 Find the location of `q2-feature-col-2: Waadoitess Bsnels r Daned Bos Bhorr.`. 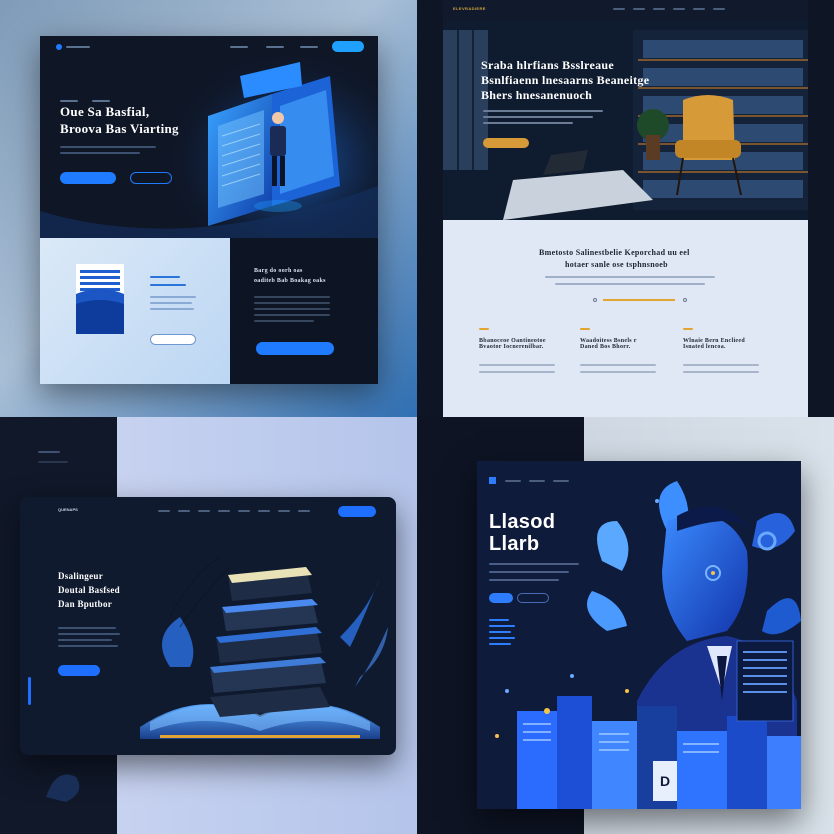

q2-feature-col-2: Waadoitess Bsnels r Daned Bos Bhorr. is located at coordinates (625, 350).